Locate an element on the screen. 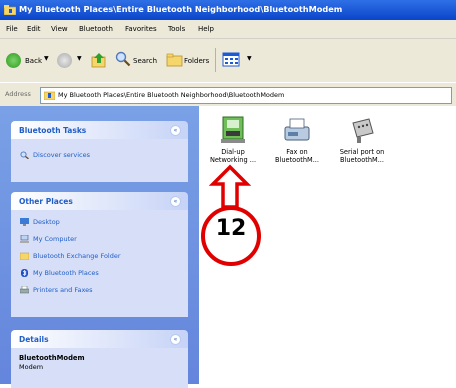 The image size is (456, 388). file-label-line1: Serial port on is located at coordinates (362, 152).